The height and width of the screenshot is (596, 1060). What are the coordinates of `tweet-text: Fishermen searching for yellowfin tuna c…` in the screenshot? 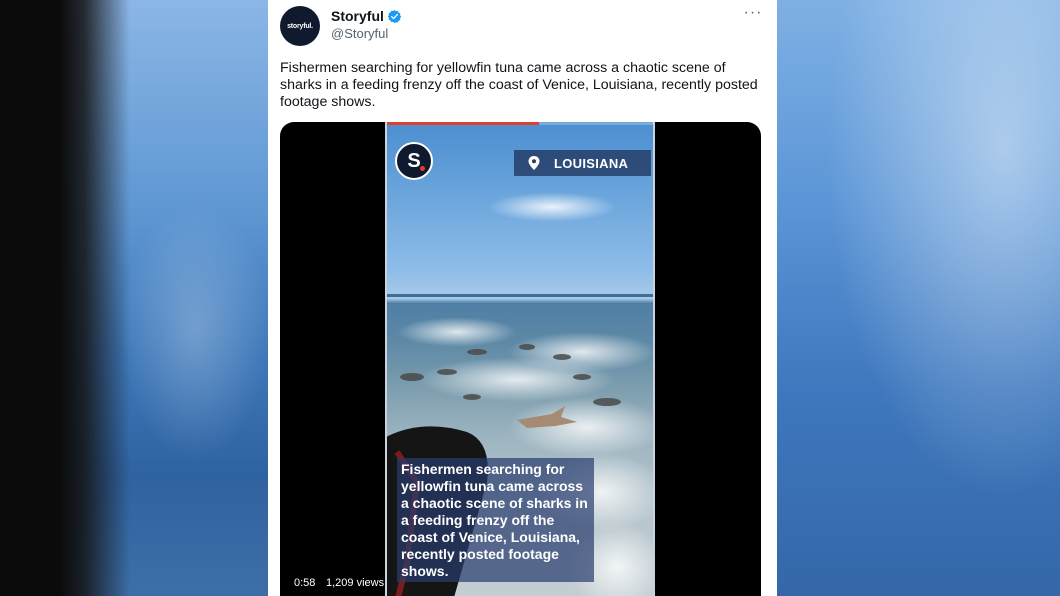 It's located at (519, 85).